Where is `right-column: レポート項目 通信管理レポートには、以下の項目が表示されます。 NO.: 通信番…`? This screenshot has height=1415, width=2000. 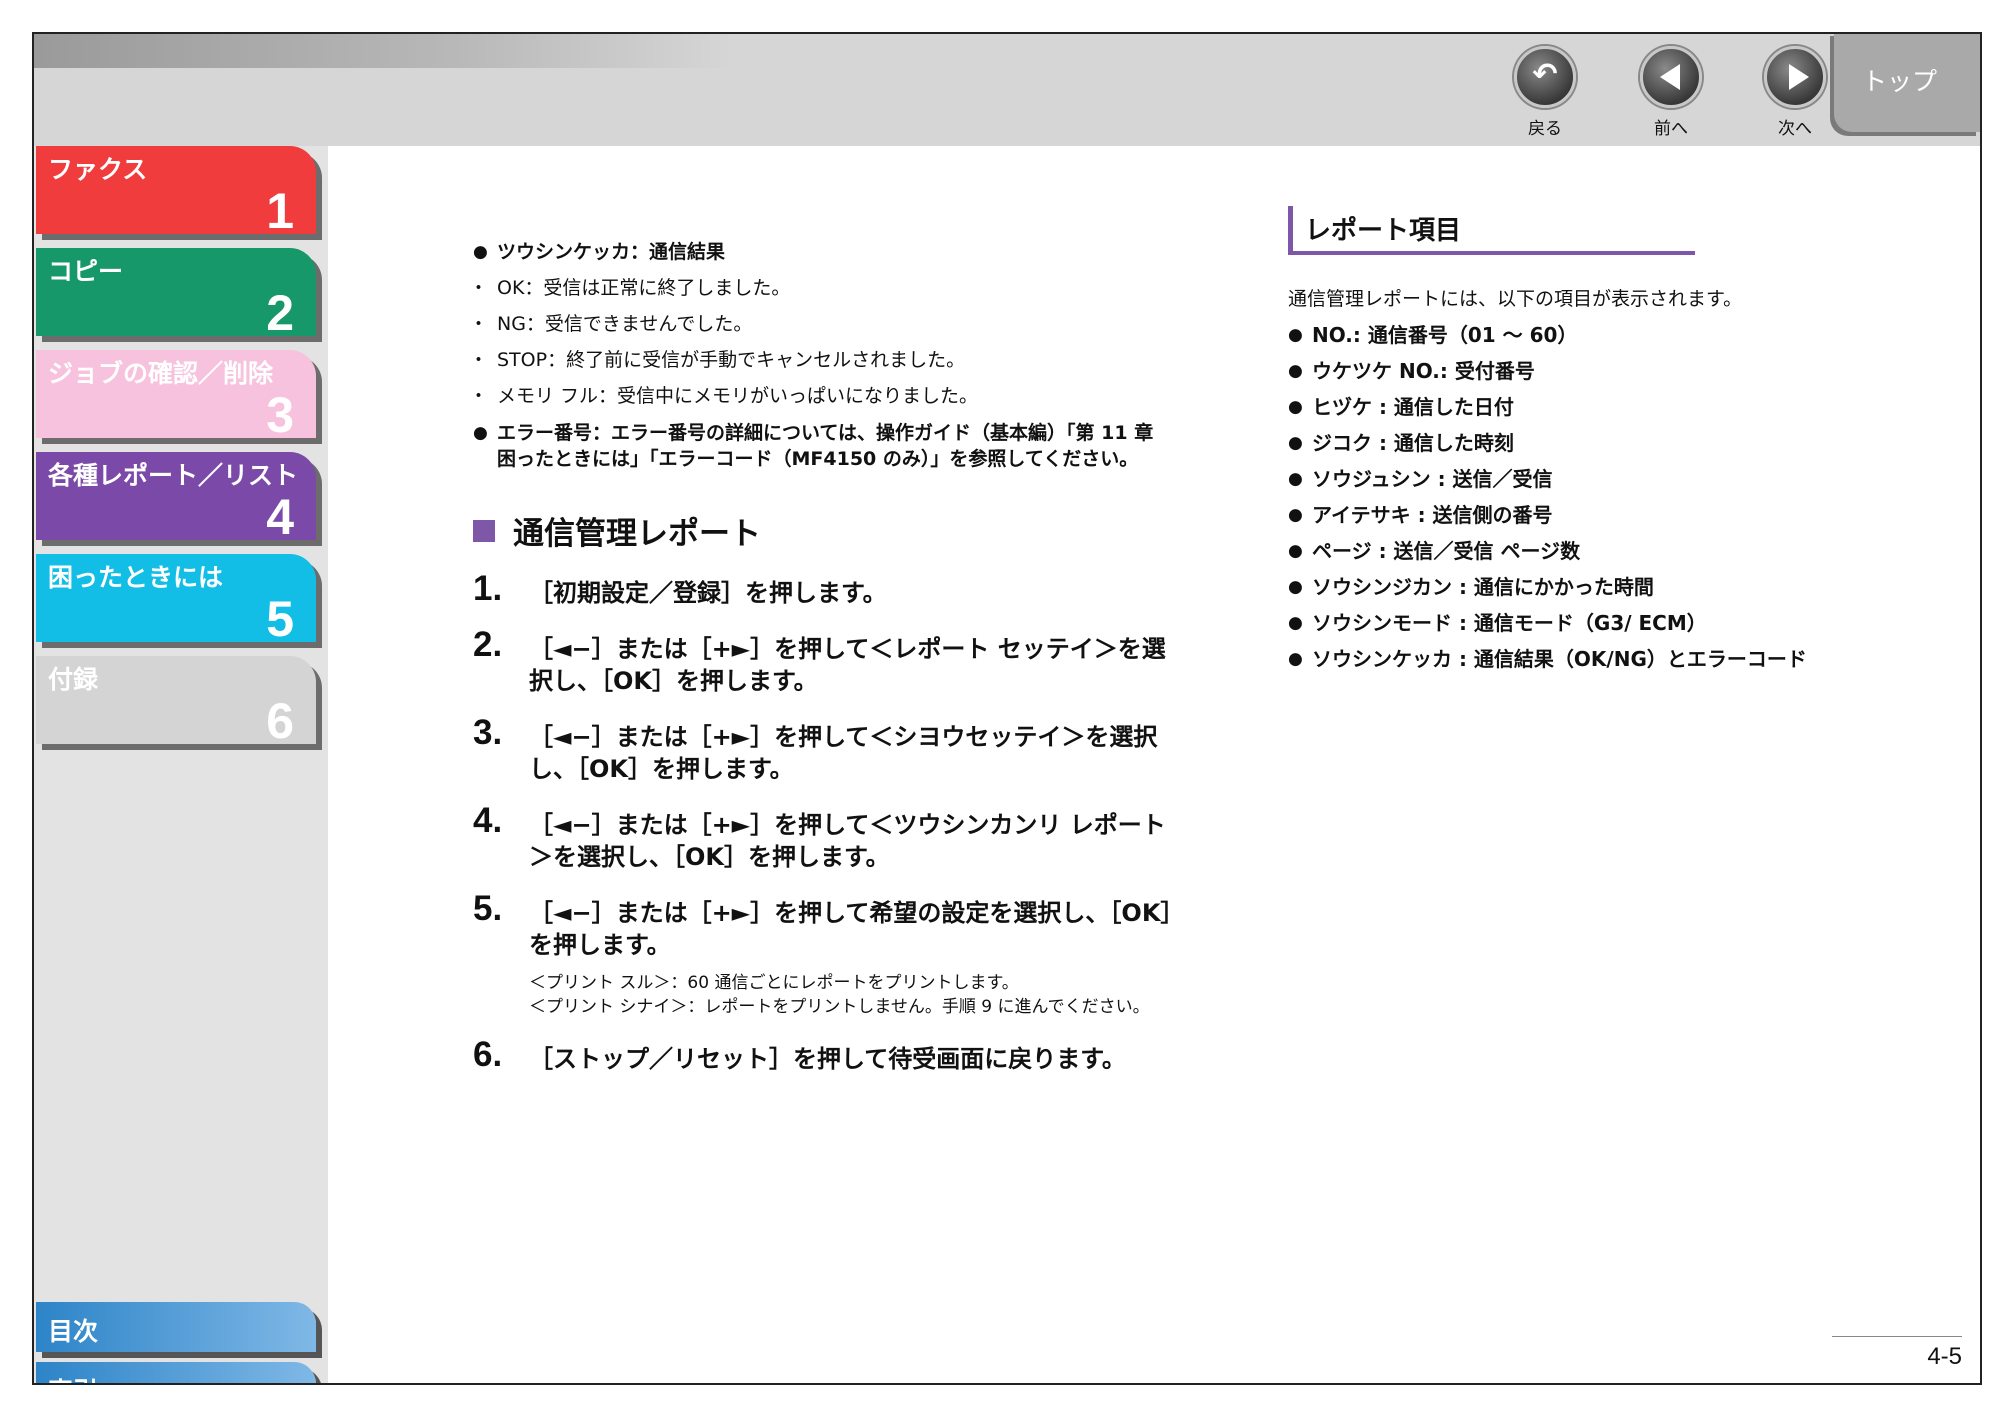
right-column: レポート項目 通信管理レポートには、以下の項目が表示されます。 NO.: 通信番… is located at coordinates (1598, 441).